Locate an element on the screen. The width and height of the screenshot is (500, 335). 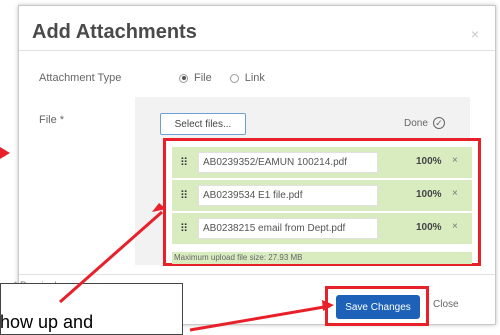
radio-file-label: File is located at coordinates (203, 78).